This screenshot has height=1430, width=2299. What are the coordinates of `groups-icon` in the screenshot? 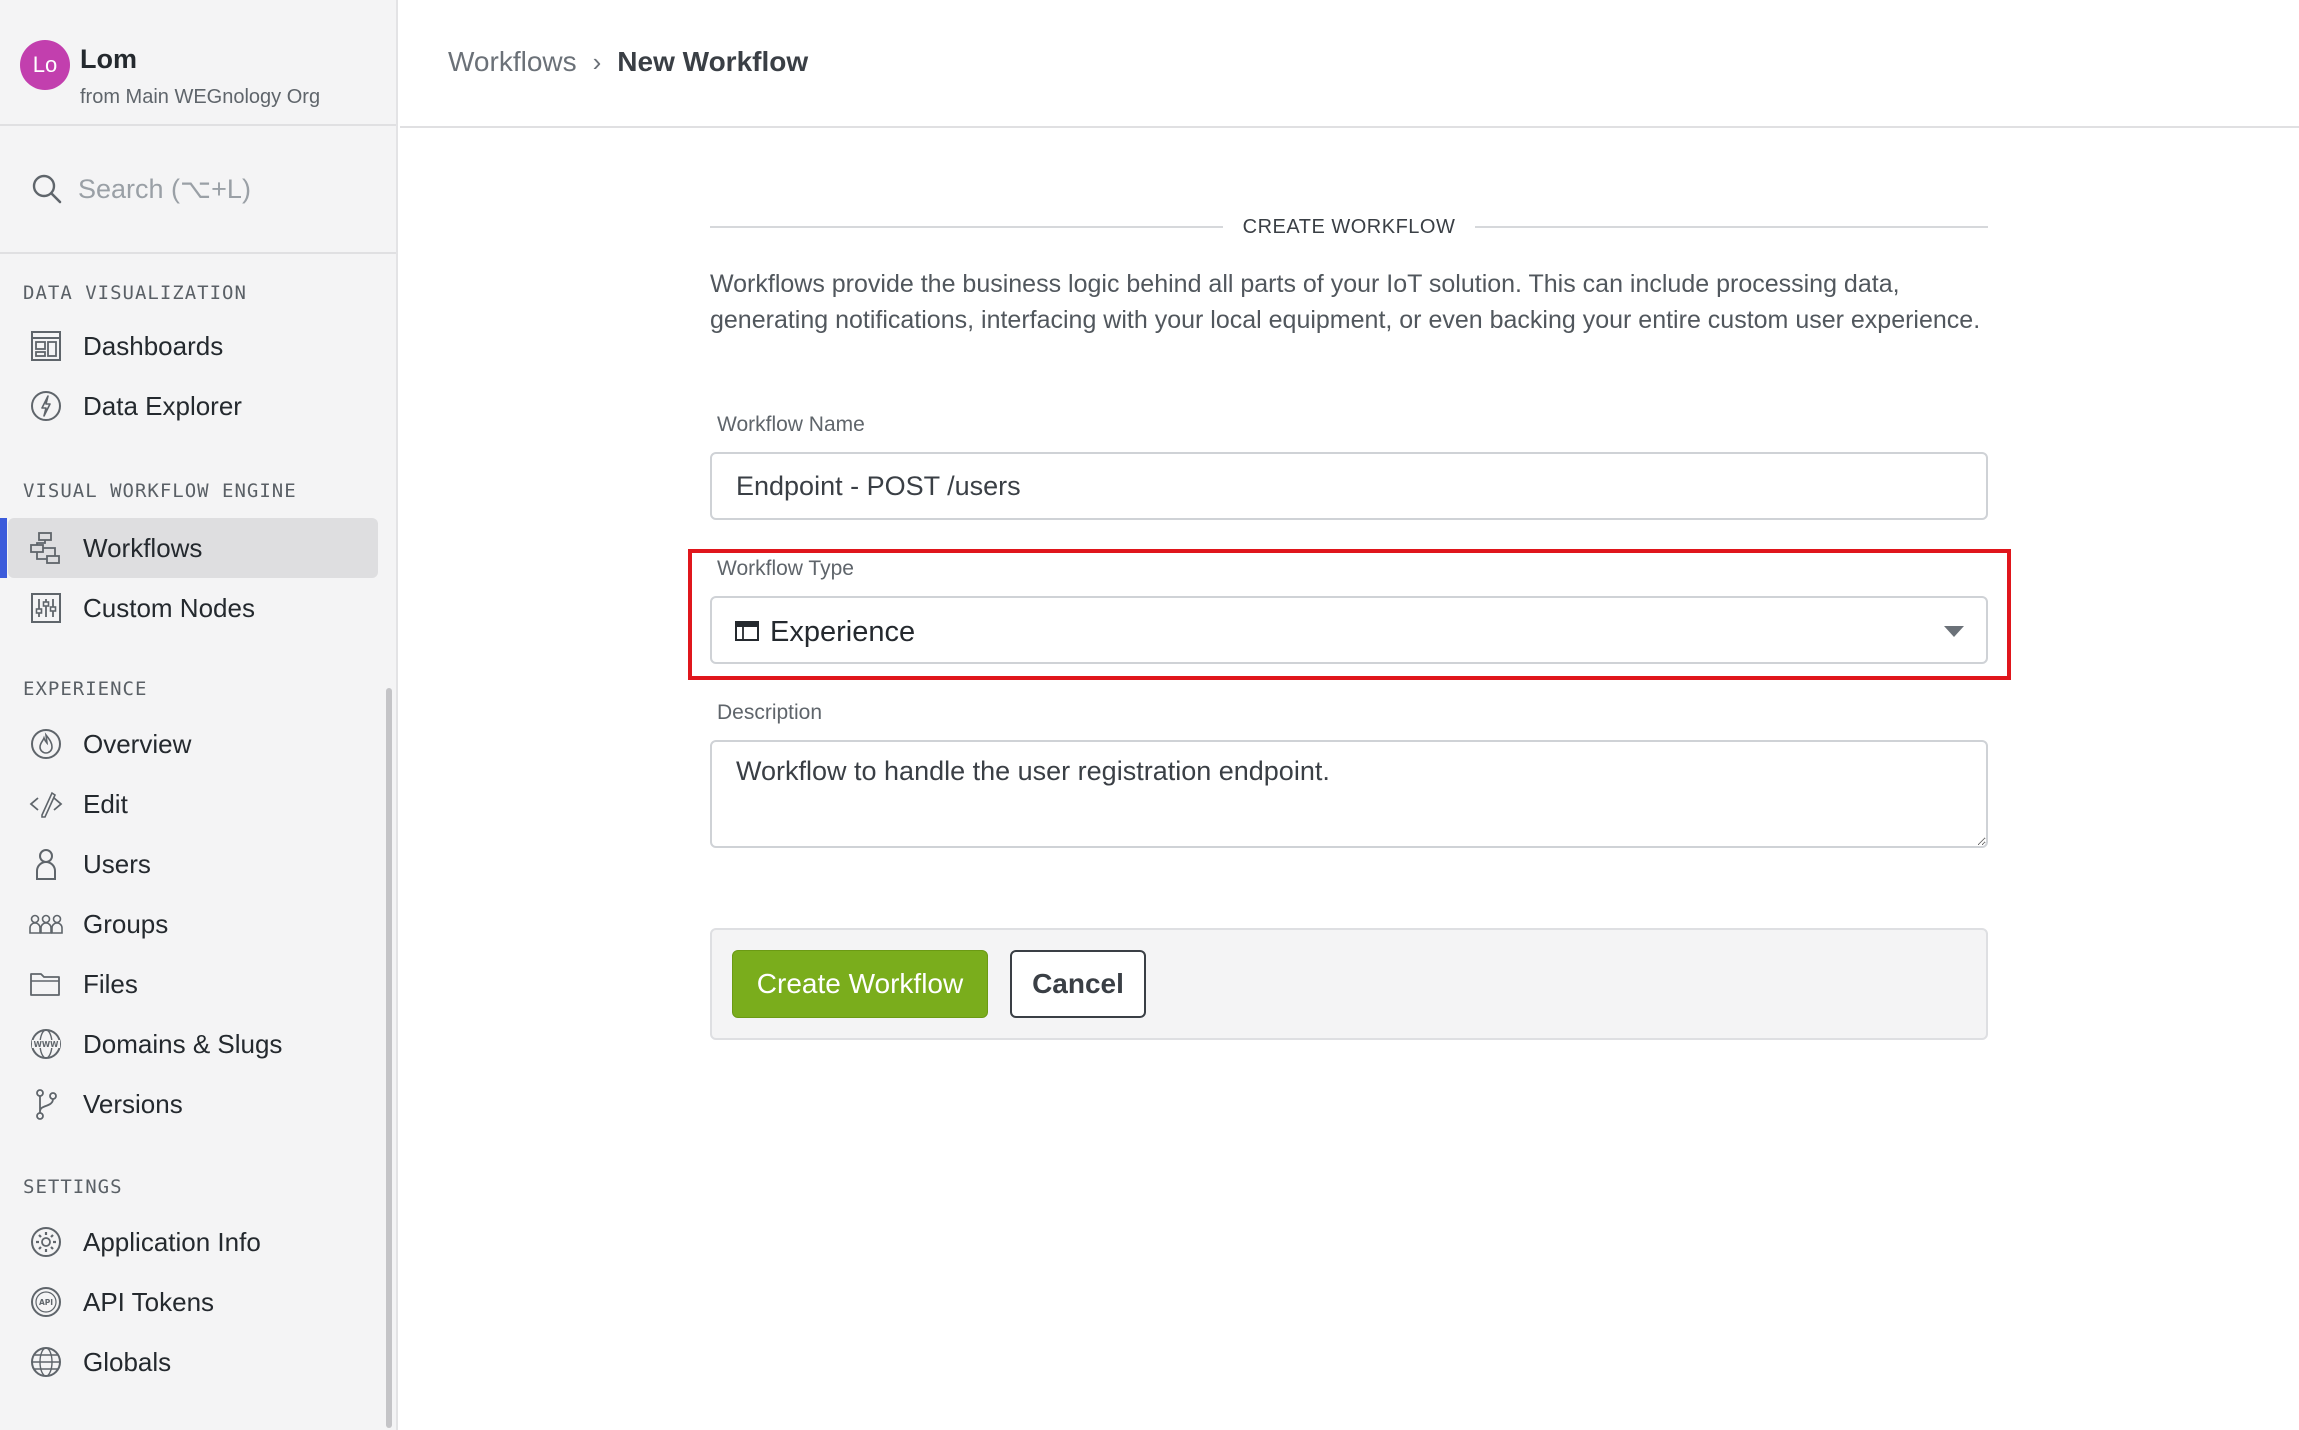 It's located at (46, 924).